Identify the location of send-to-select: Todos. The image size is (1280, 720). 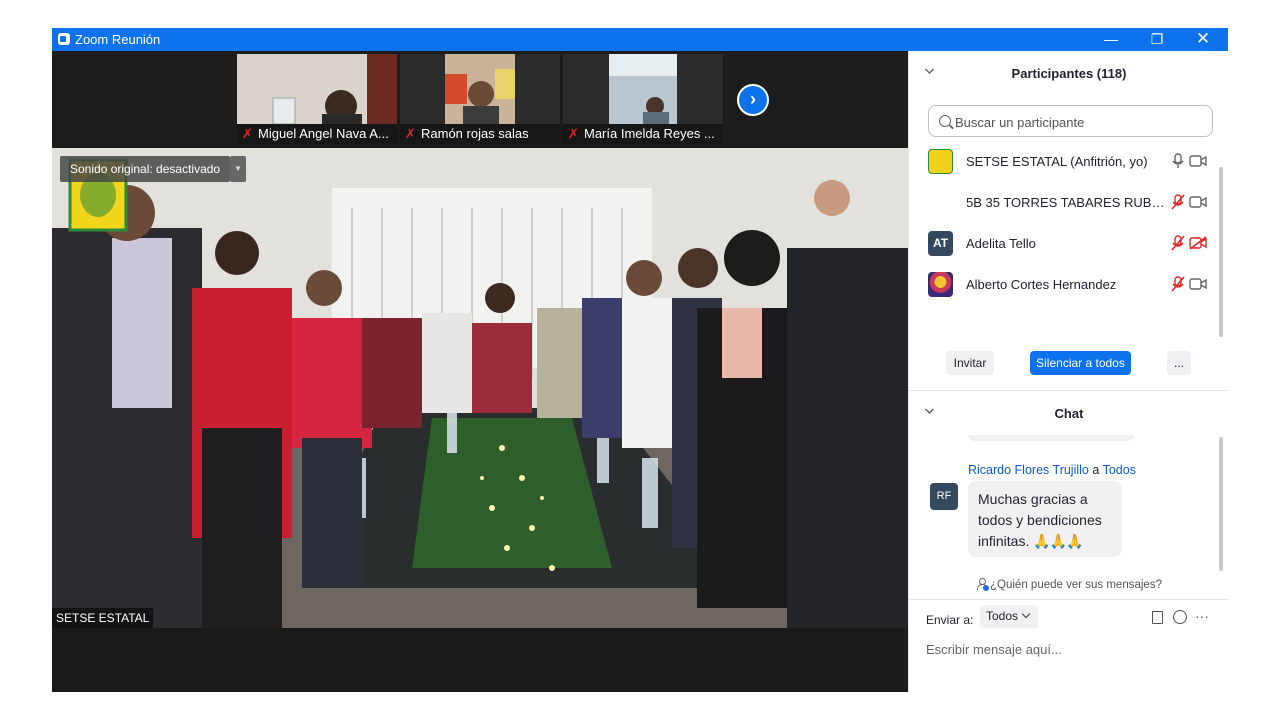
(1009, 616).